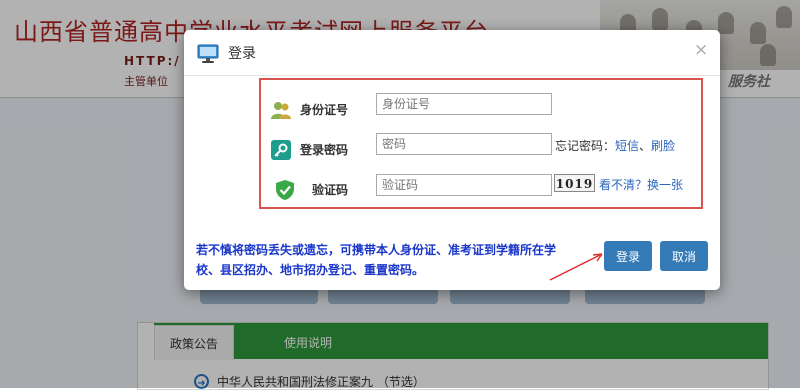 The height and width of the screenshot is (391, 800). Describe the element at coordinates (684, 256) in the screenshot. I see `cancel-button: 取消` at that location.